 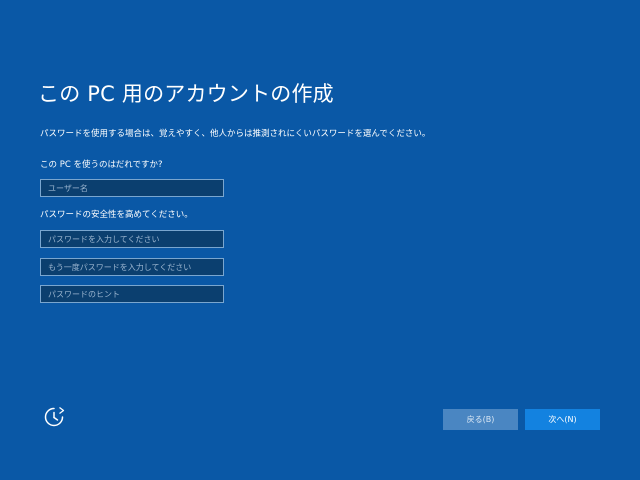 I want to click on password-input, so click(x=132, y=239).